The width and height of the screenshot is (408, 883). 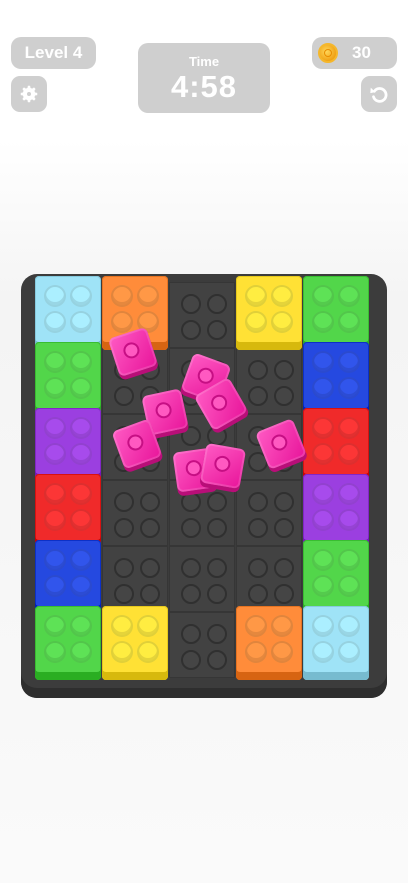 What do you see at coordinates (53, 53) in the screenshot?
I see `level-indicator: Level 4` at bounding box center [53, 53].